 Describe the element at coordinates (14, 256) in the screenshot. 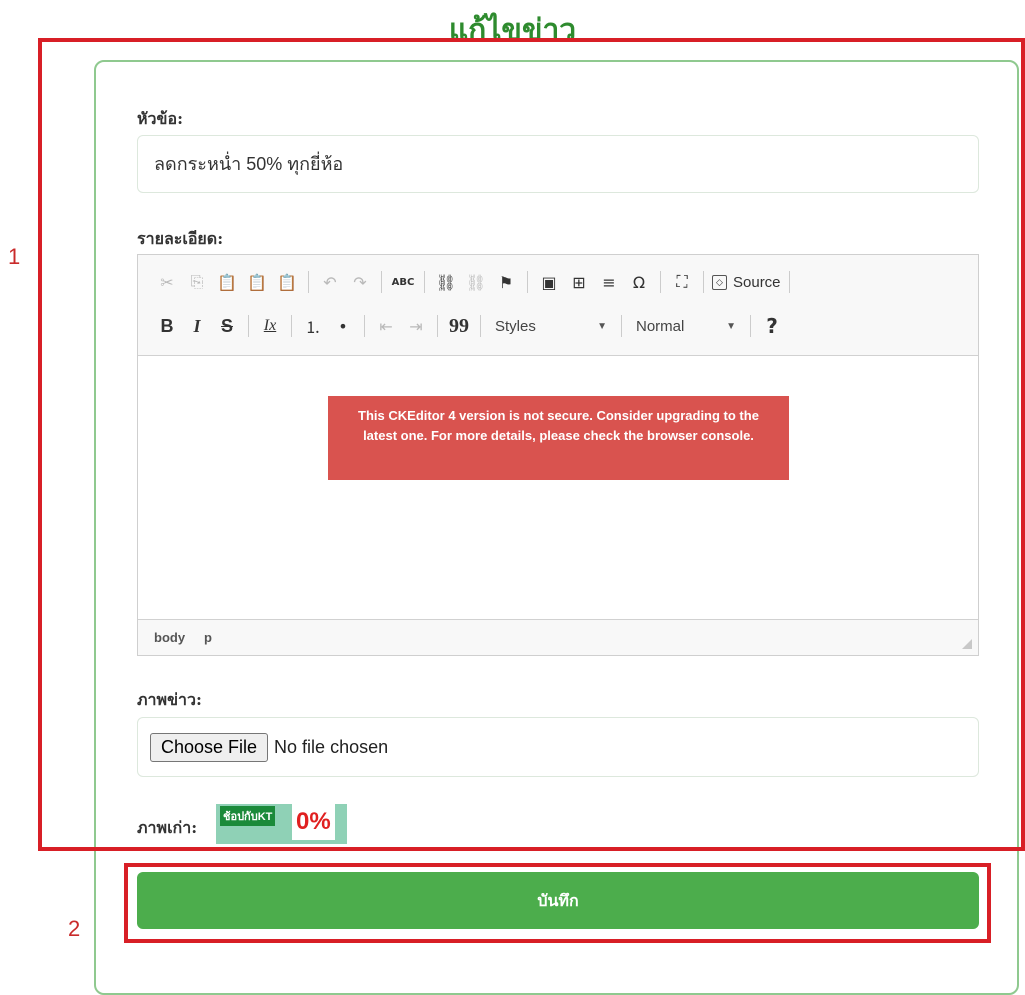

I see `annotation-number-1: 1` at that location.